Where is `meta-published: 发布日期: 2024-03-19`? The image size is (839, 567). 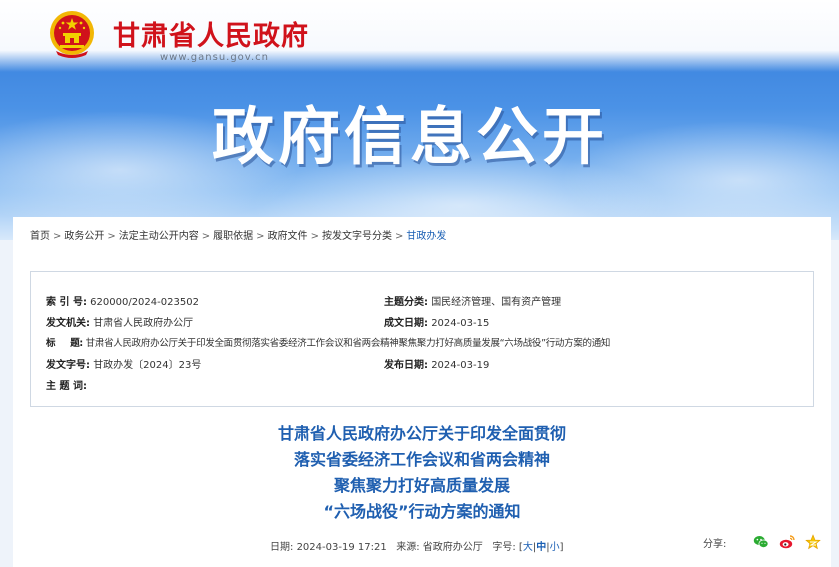
meta-published: 发布日期: 2024-03-19 is located at coordinates (436, 363).